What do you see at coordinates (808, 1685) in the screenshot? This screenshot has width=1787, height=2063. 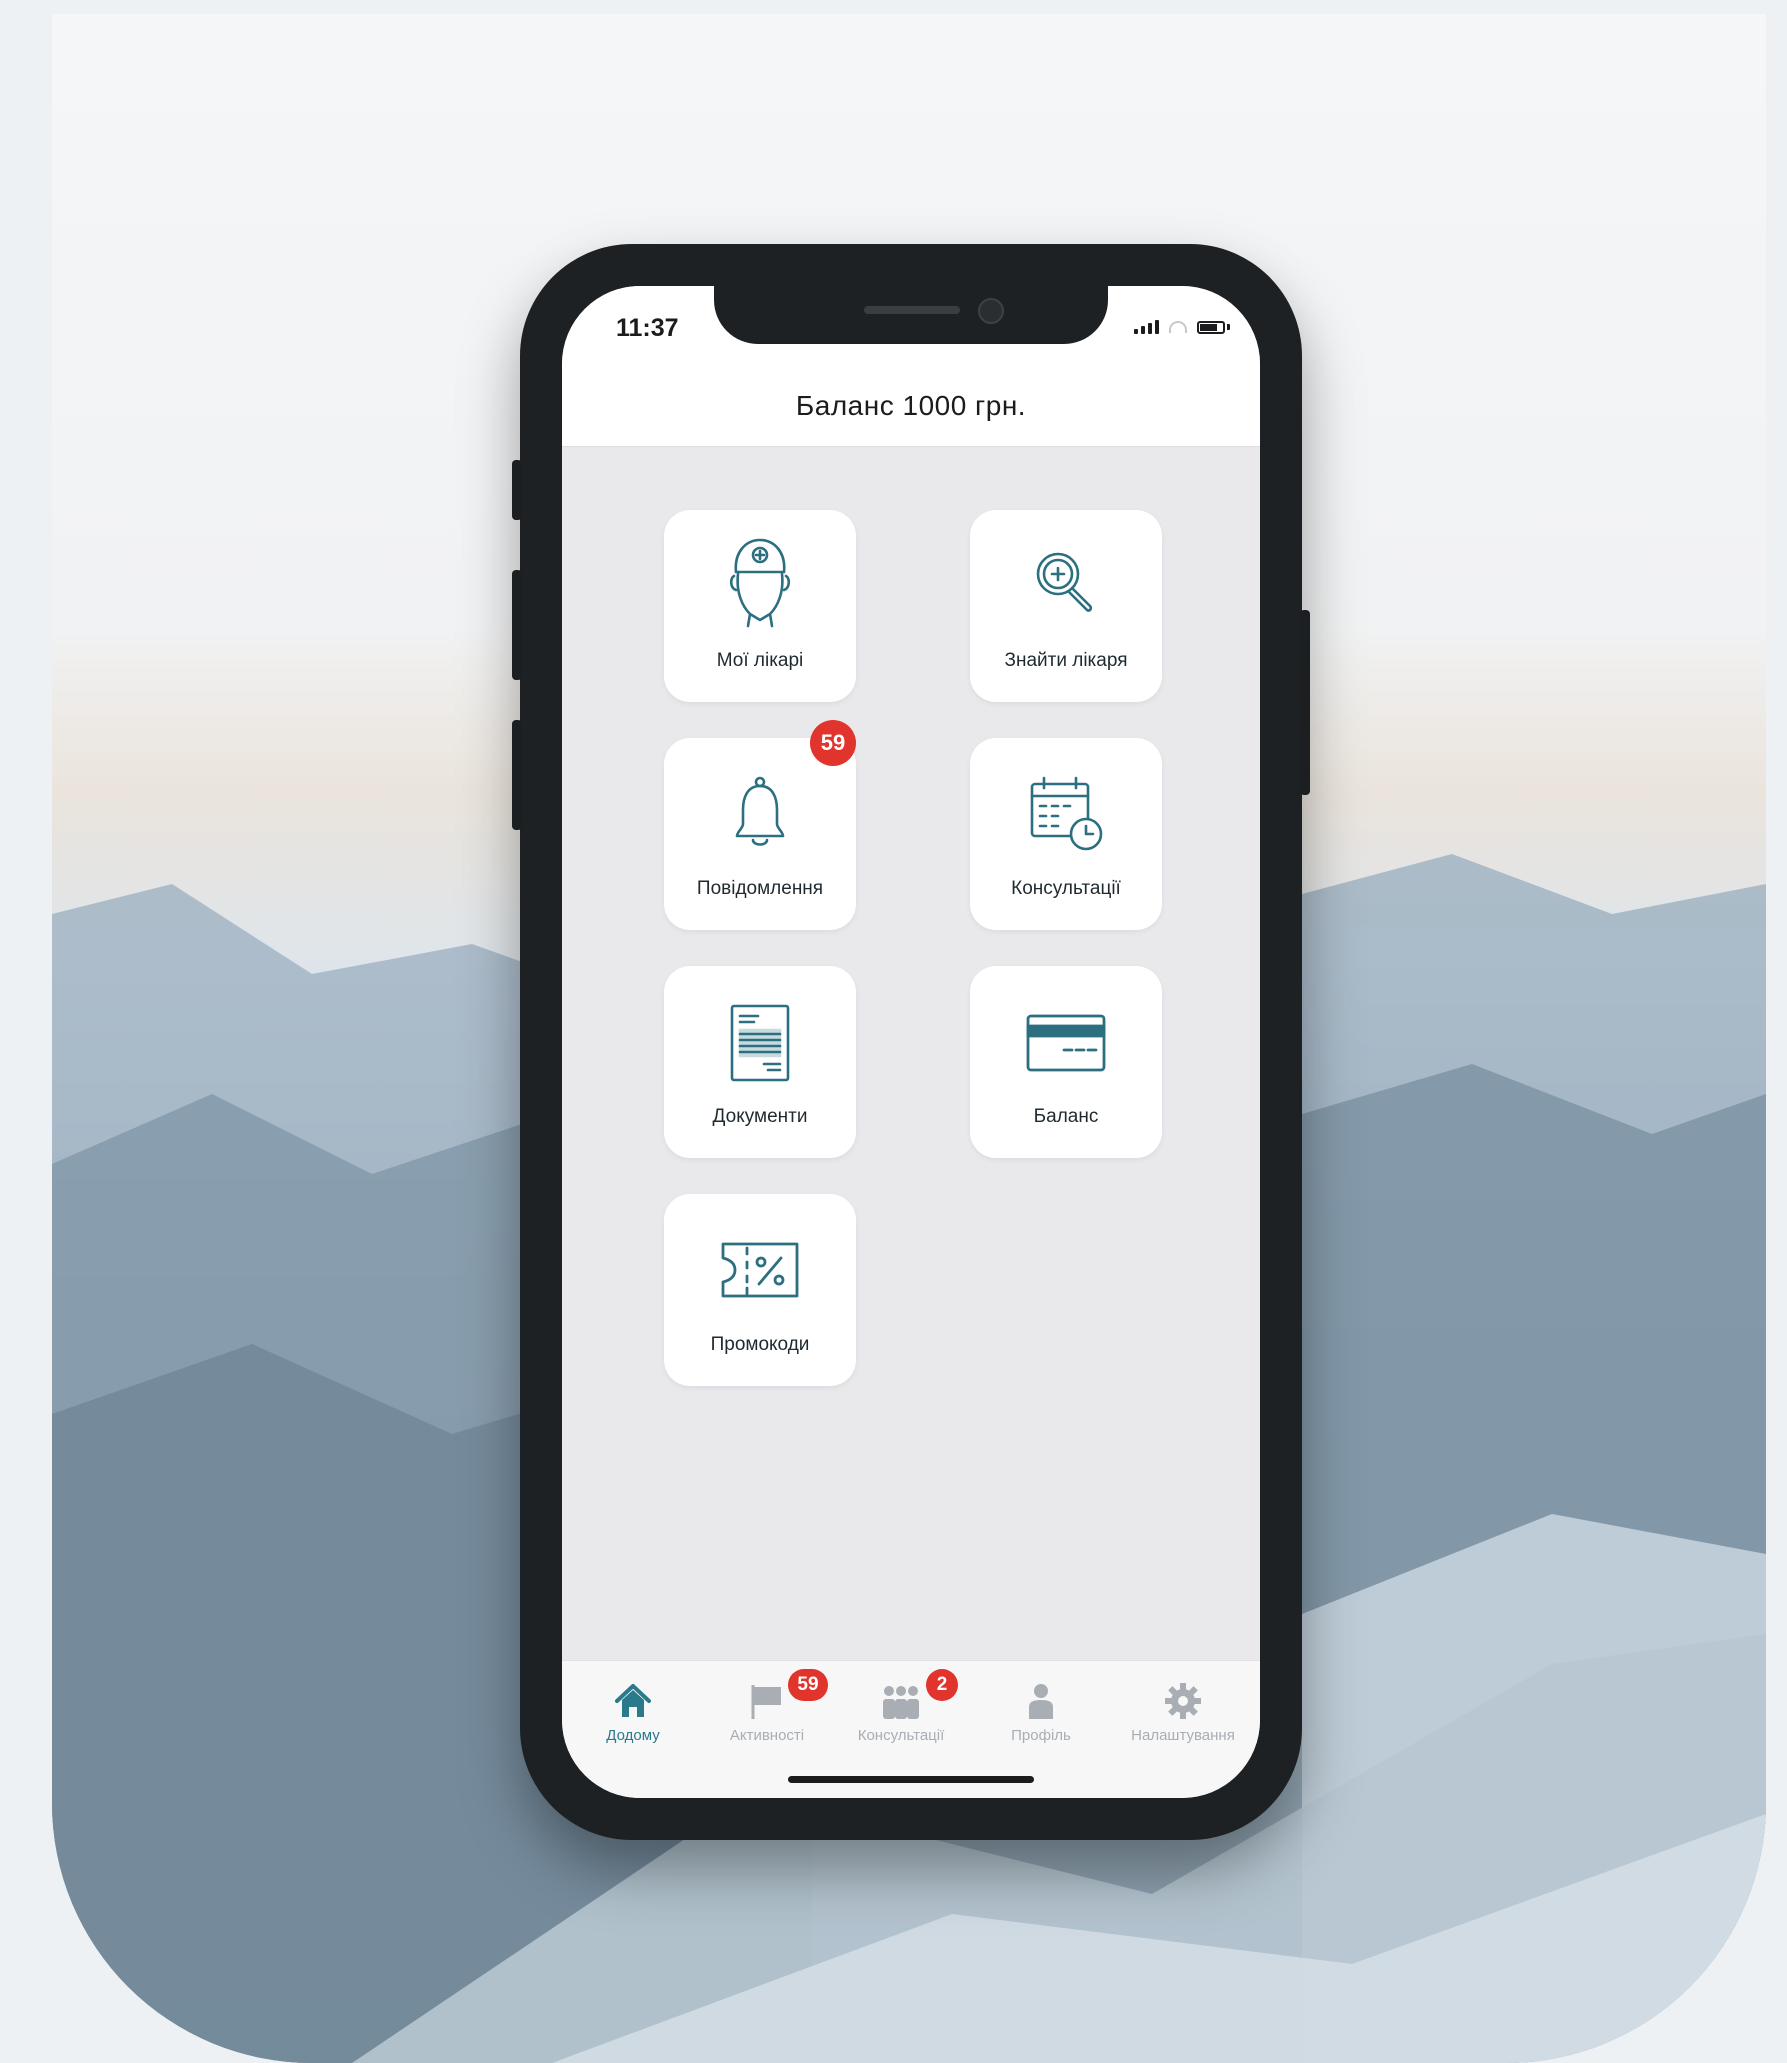 I see `activities-badge: 59` at bounding box center [808, 1685].